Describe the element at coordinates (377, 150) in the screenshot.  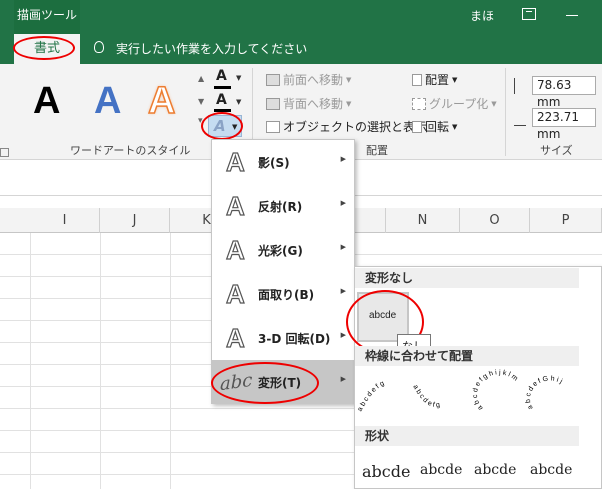
I see `group-label-arrange: 配置` at that location.